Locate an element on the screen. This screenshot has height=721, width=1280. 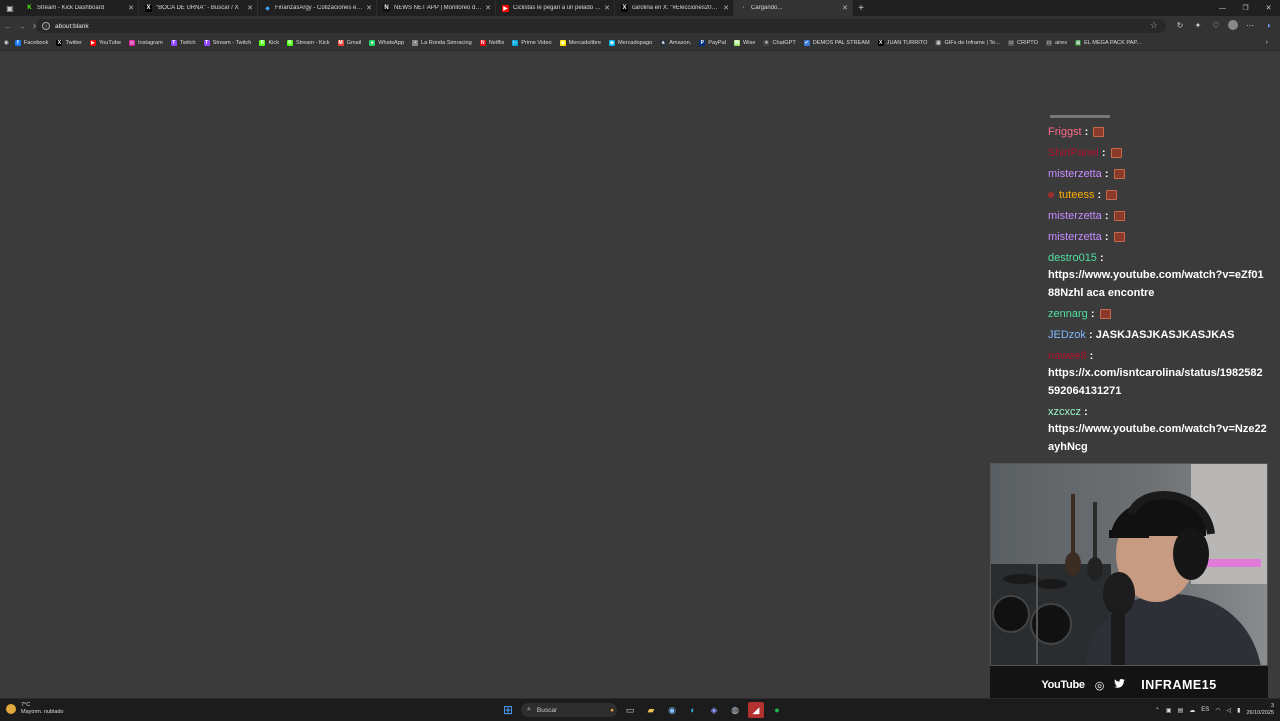
profile-avatar is located at coordinates (1233, 25).